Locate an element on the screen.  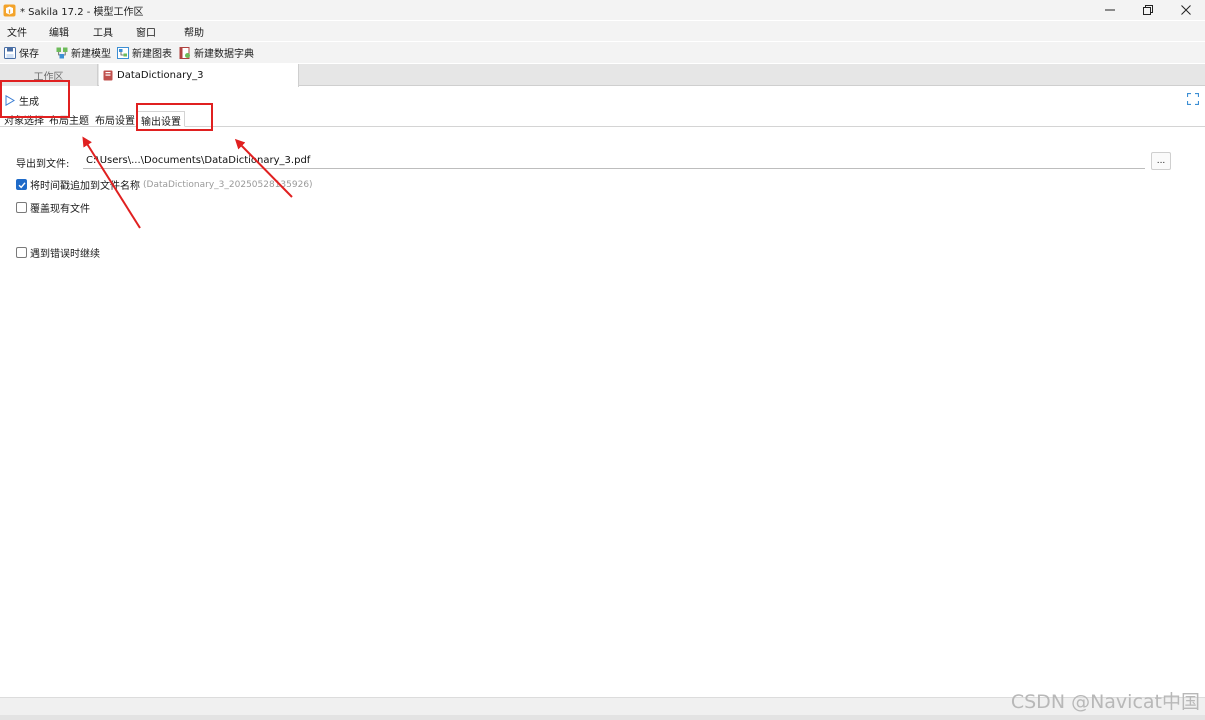
checkmark-icon is located at coordinates (22, 184).